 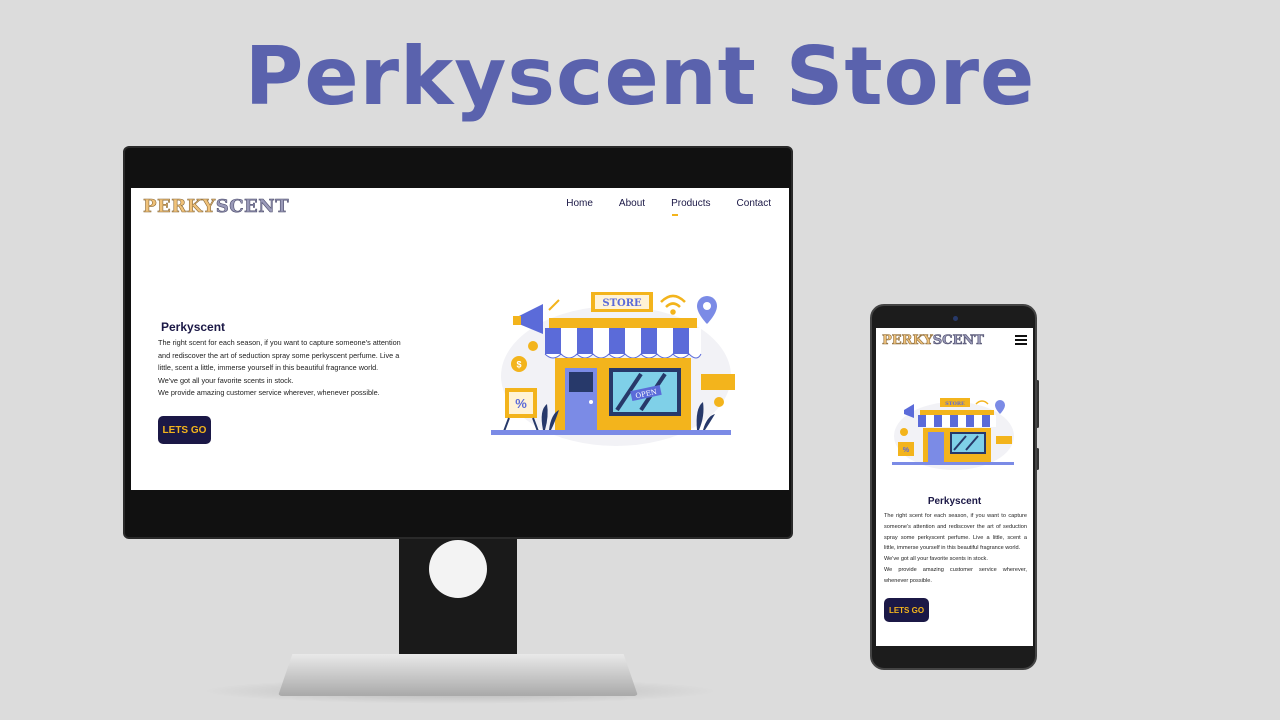 What do you see at coordinates (904, 432) in the screenshot?
I see `dollar-coin-icon` at bounding box center [904, 432].